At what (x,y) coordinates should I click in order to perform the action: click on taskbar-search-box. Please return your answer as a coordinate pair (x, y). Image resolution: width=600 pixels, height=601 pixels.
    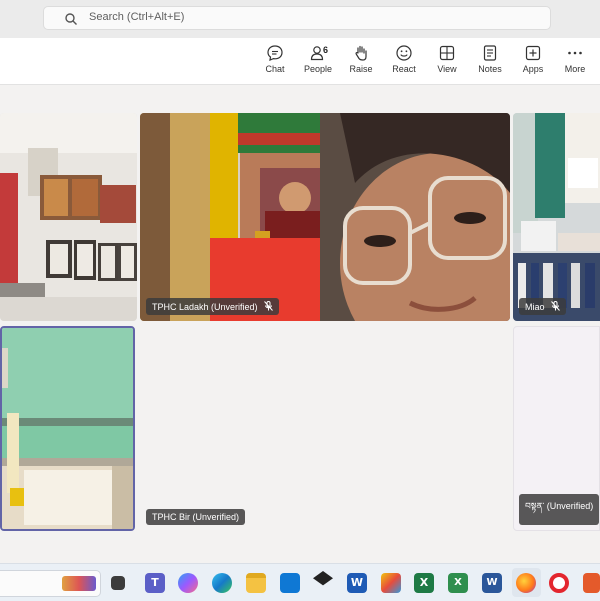
    Looking at the image, I should click on (50, 583).